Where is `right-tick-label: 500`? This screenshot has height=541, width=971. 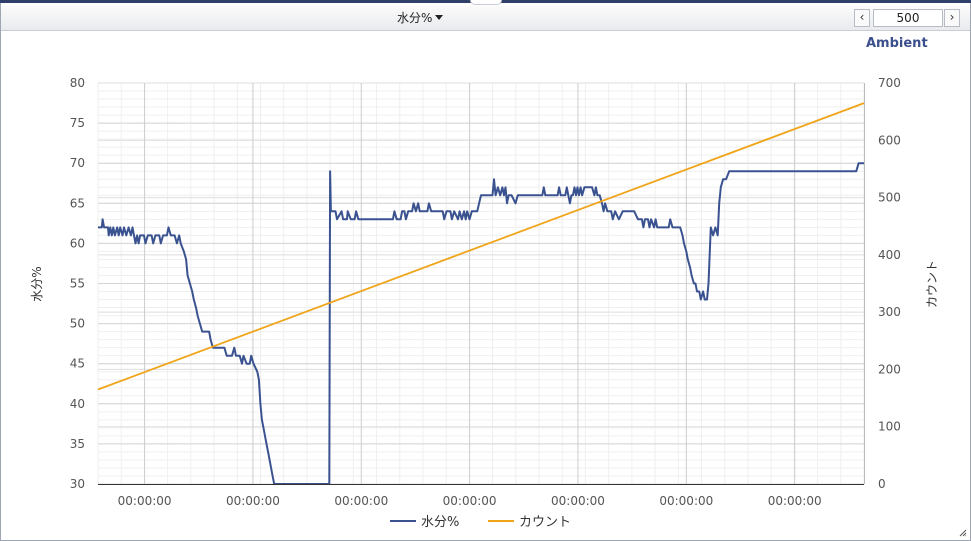 right-tick-label: 500 is located at coordinates (889, 198).